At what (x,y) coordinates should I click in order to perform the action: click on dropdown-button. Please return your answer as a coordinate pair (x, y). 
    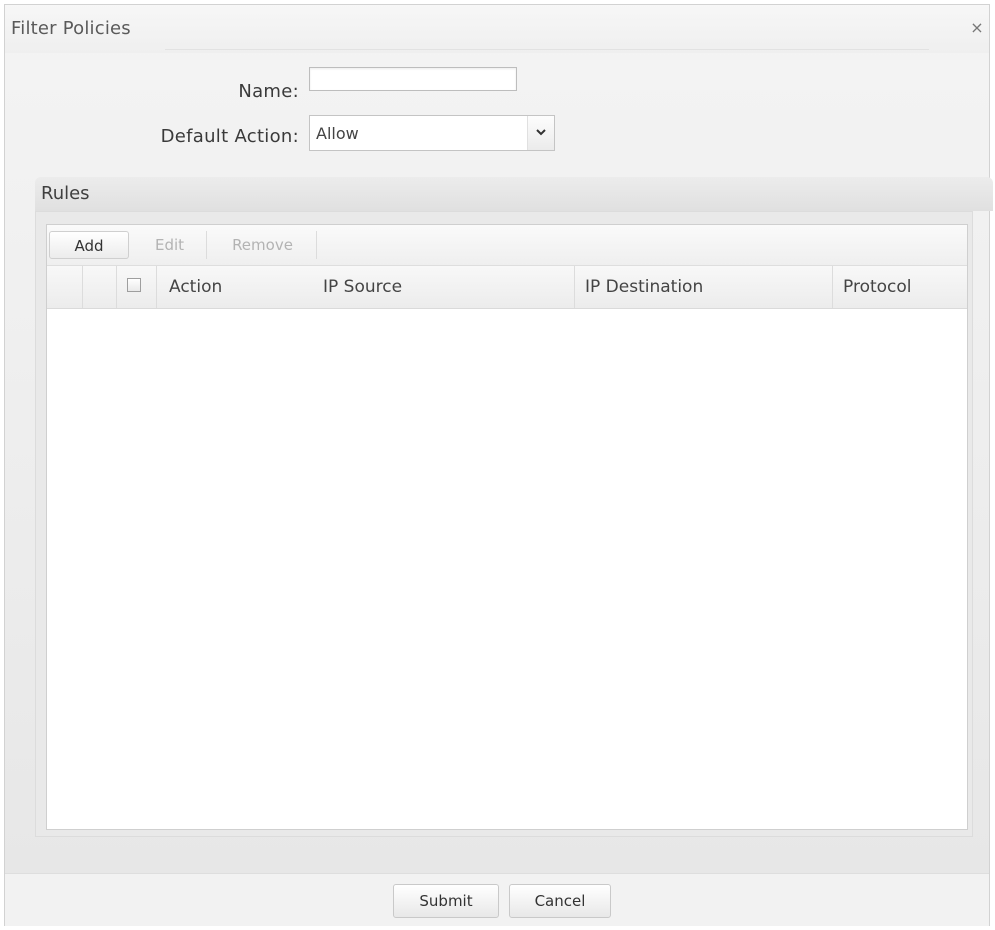
    Looking at the image, I should click on (540, 133).